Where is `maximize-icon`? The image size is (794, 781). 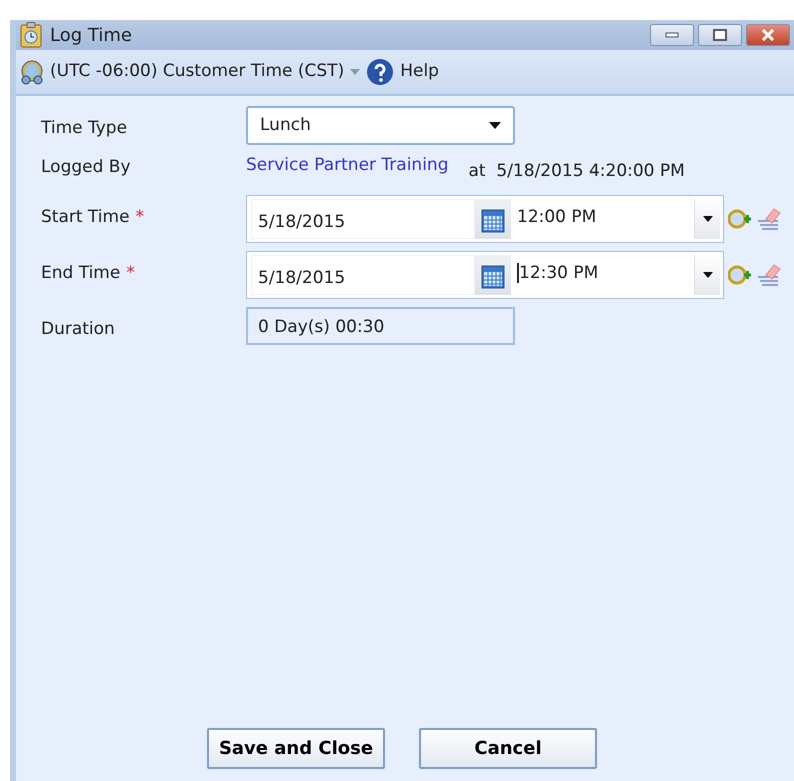 maximize-icon is located at coordinates (720, 35).